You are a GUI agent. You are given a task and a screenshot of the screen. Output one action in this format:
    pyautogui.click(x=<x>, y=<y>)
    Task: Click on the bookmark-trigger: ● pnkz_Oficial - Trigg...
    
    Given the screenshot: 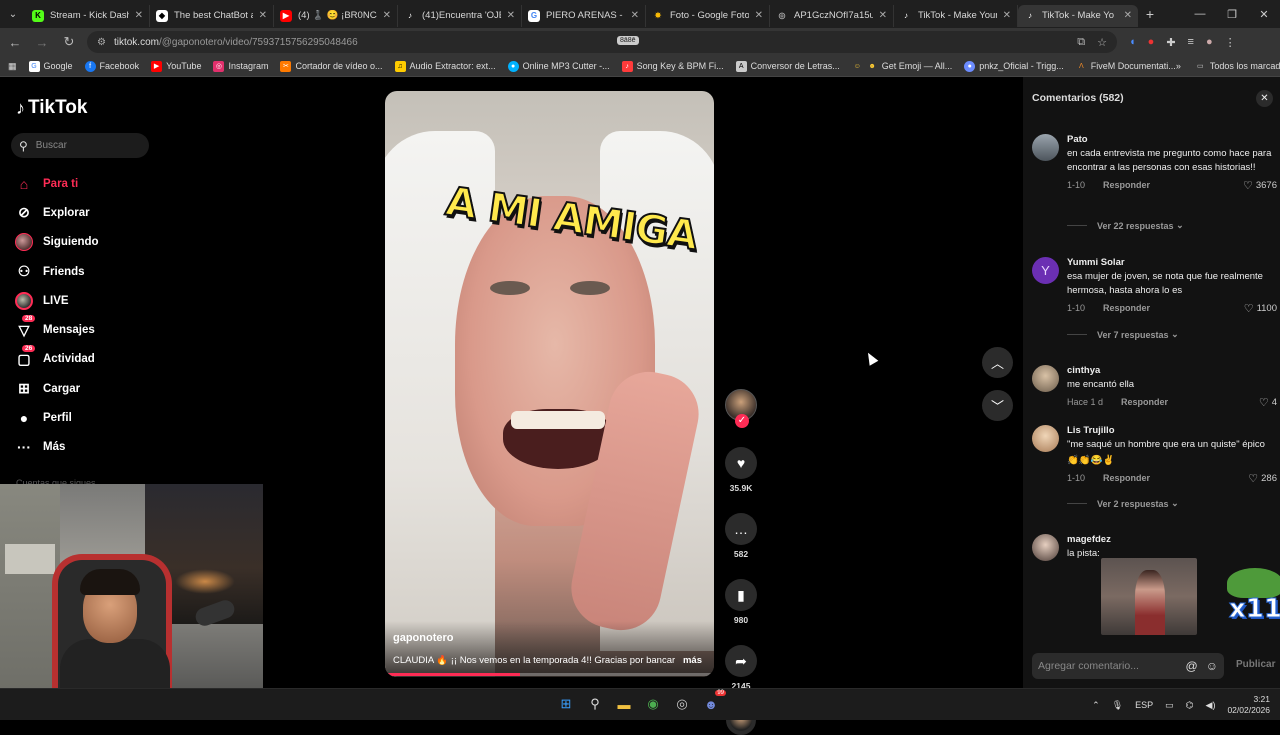 What is the action you would take?
    pyautogui.click(x=1014, y=66)
    